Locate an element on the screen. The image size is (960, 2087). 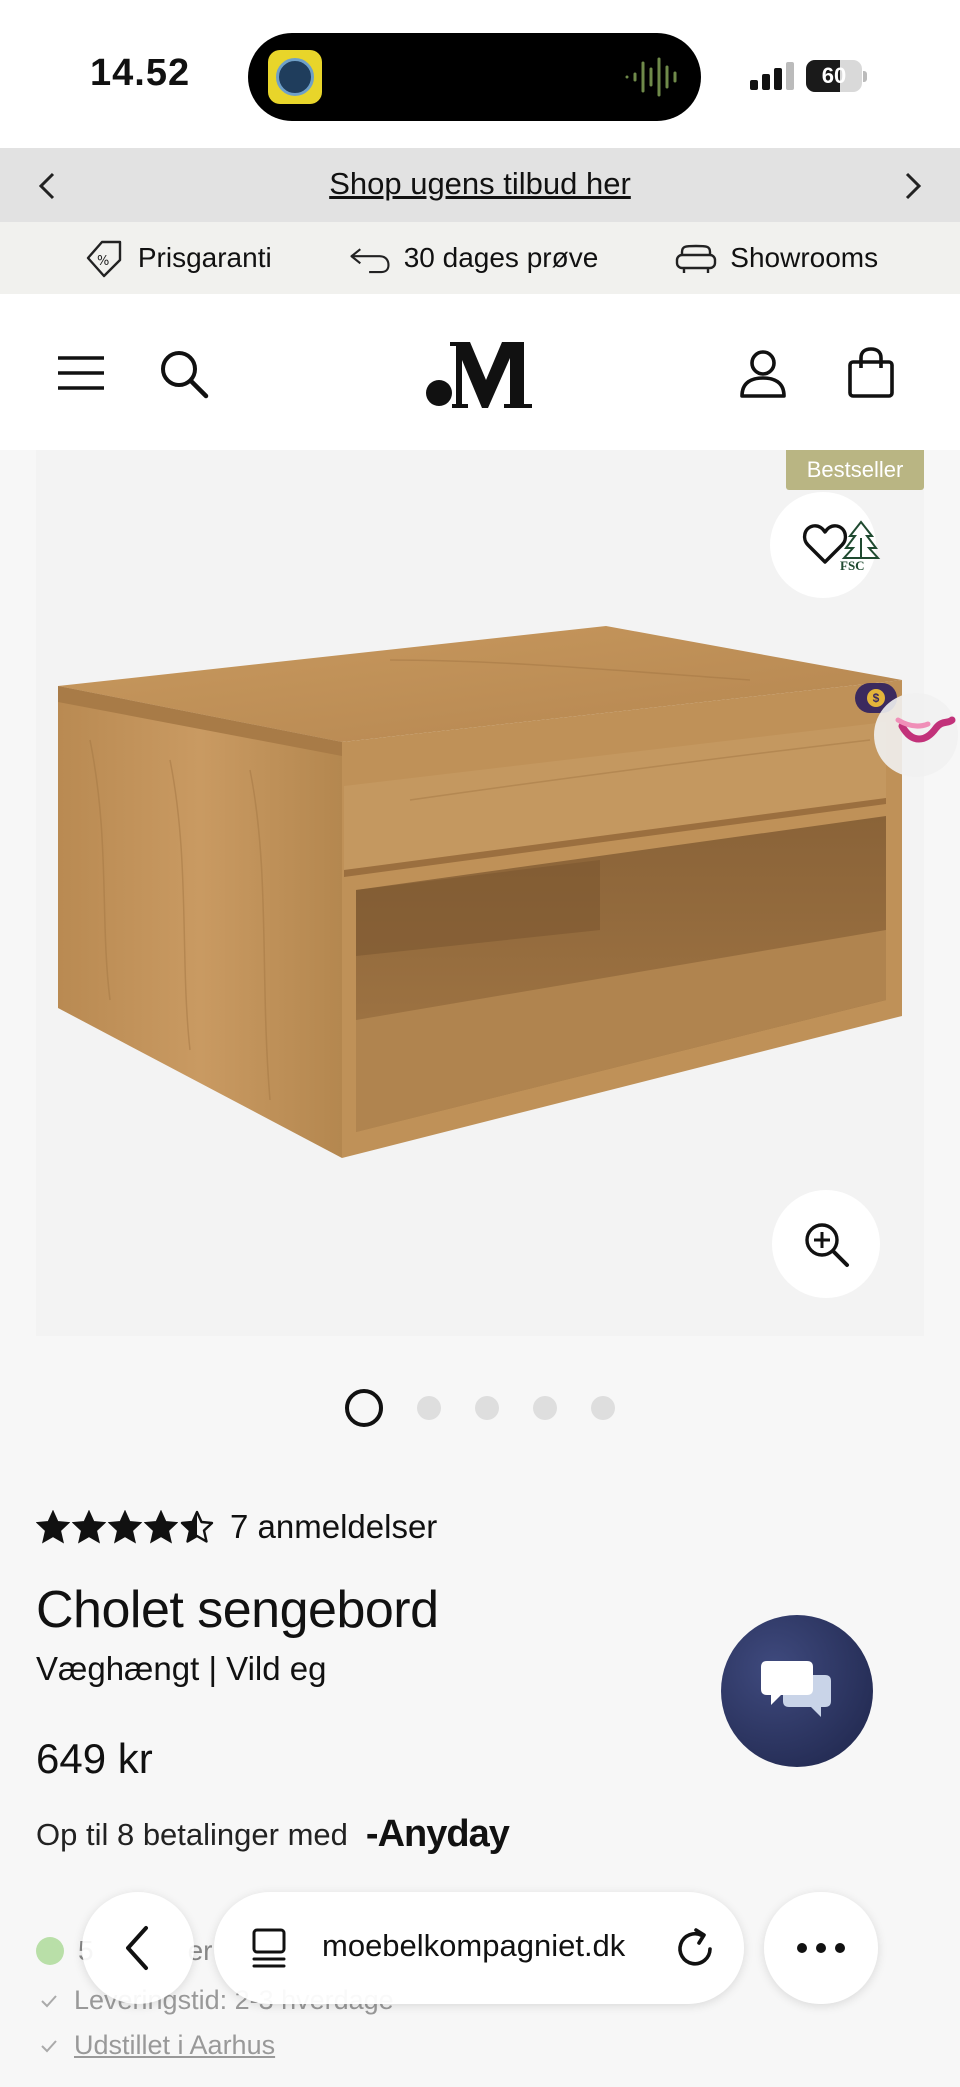
usp-label: Prisgaranti is located at coordinates (204, 257).